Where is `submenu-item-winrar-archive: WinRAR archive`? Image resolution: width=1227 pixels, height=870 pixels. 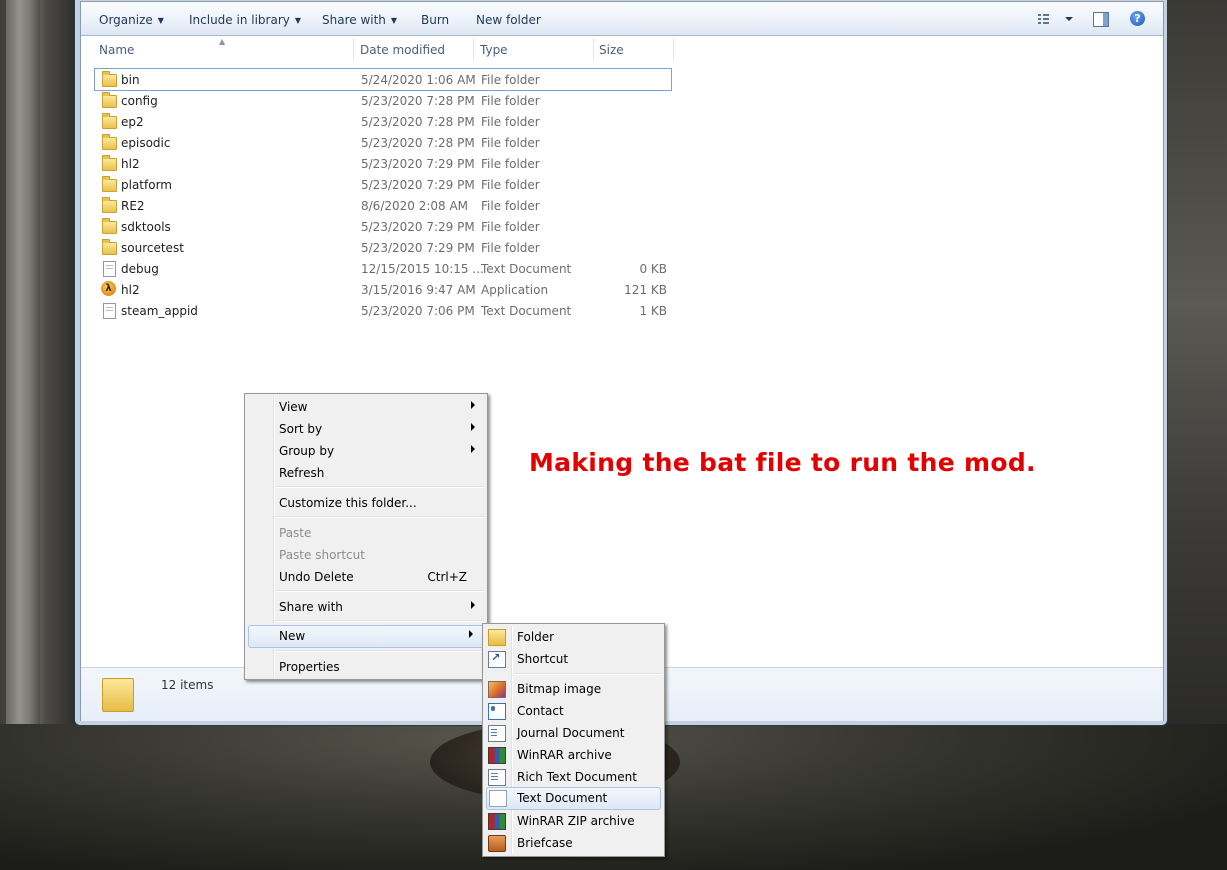 submenu-item-winrar-archive: WinRAR archive is located at coordinates (573, 754).